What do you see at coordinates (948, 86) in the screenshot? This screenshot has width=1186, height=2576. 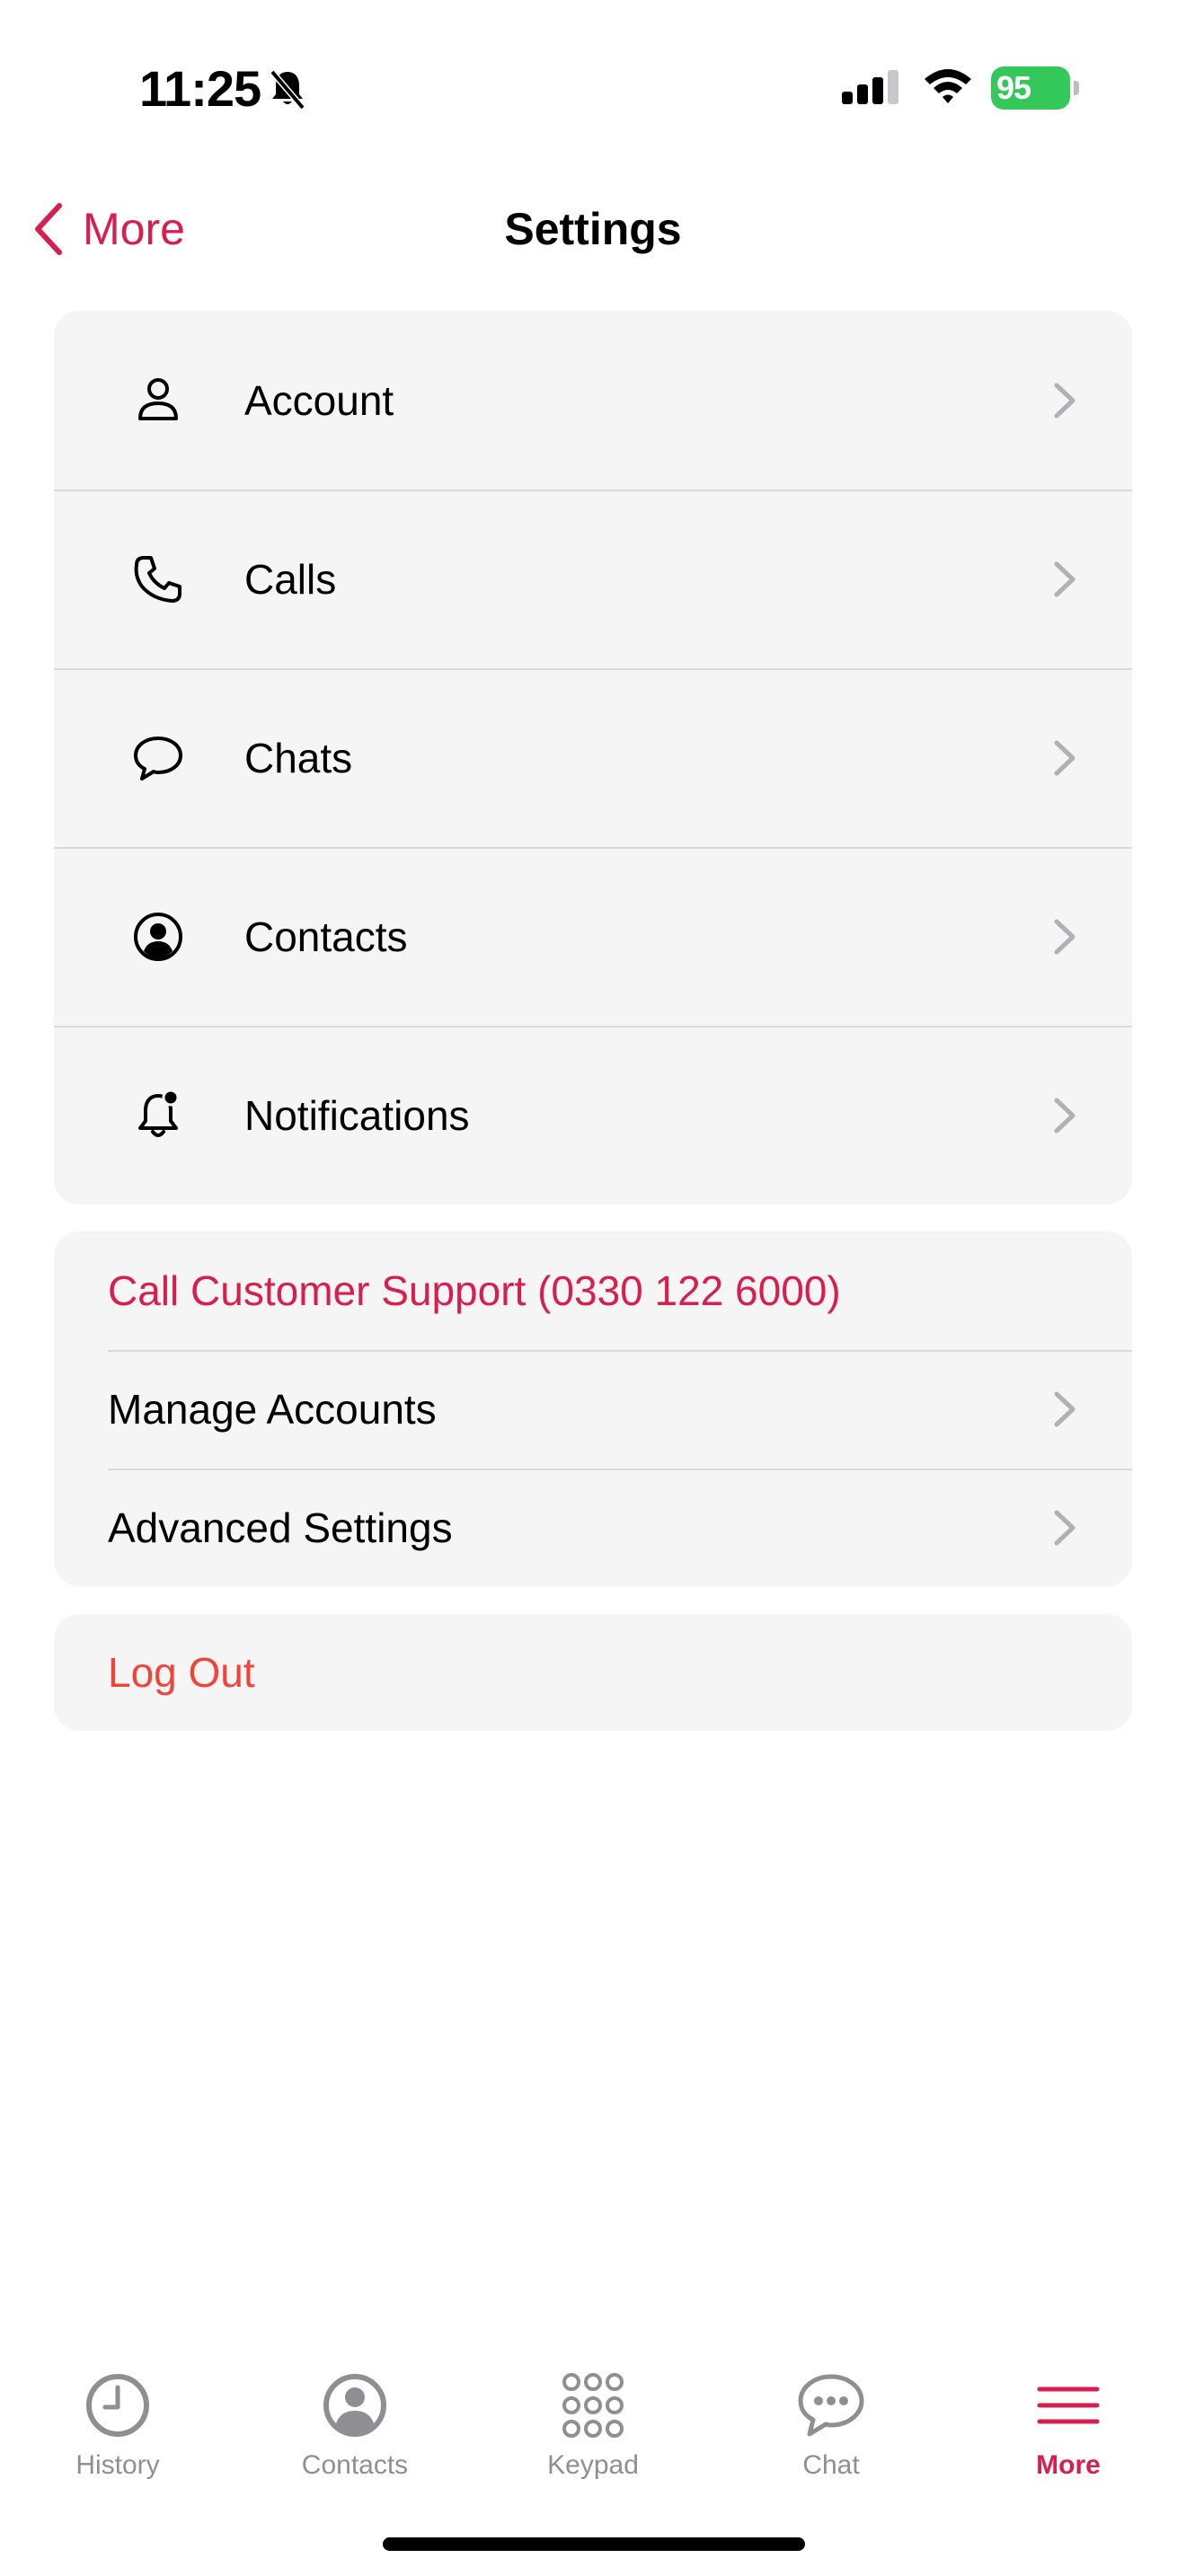 I see `wifi-icon` at bounding box center [948, 86].